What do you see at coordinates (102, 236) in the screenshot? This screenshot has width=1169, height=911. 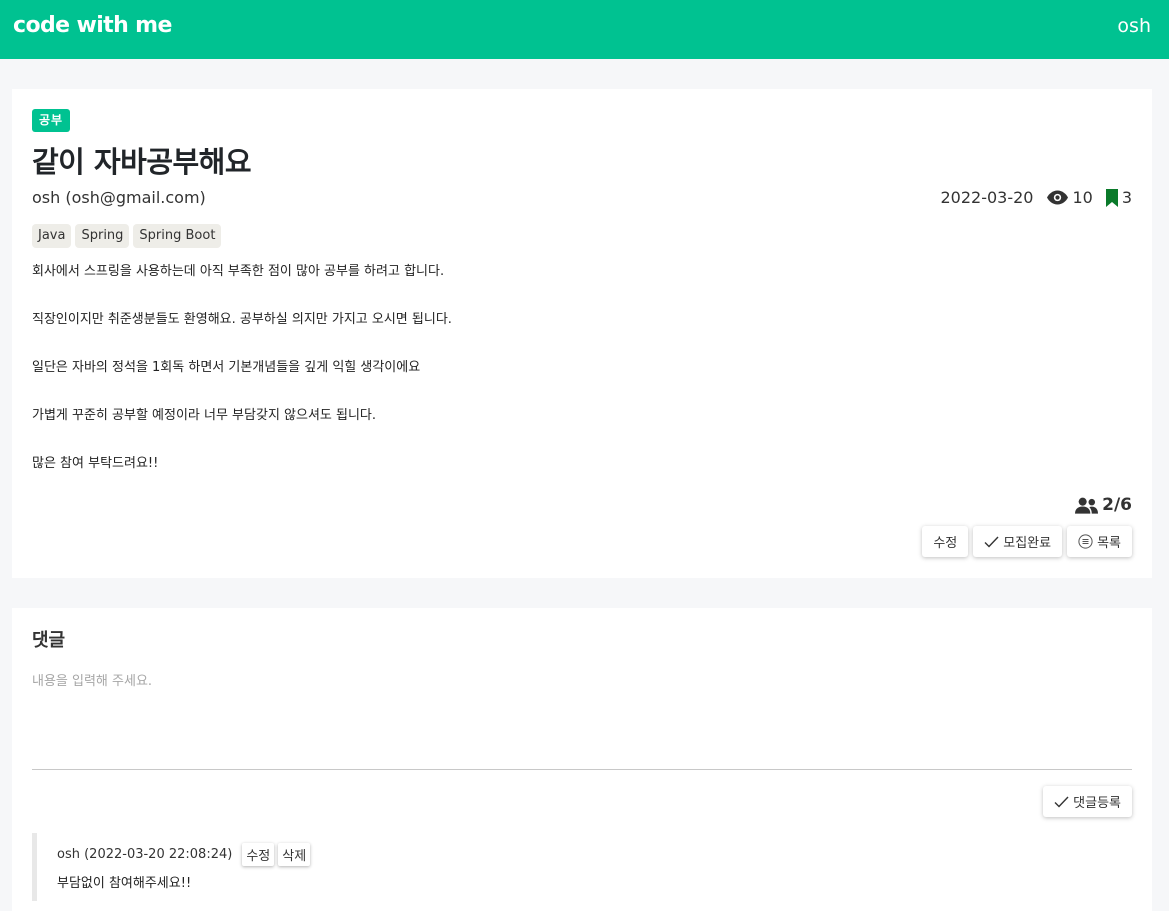 I see `tag-spring: Spring` at bounding box center [102, 236].